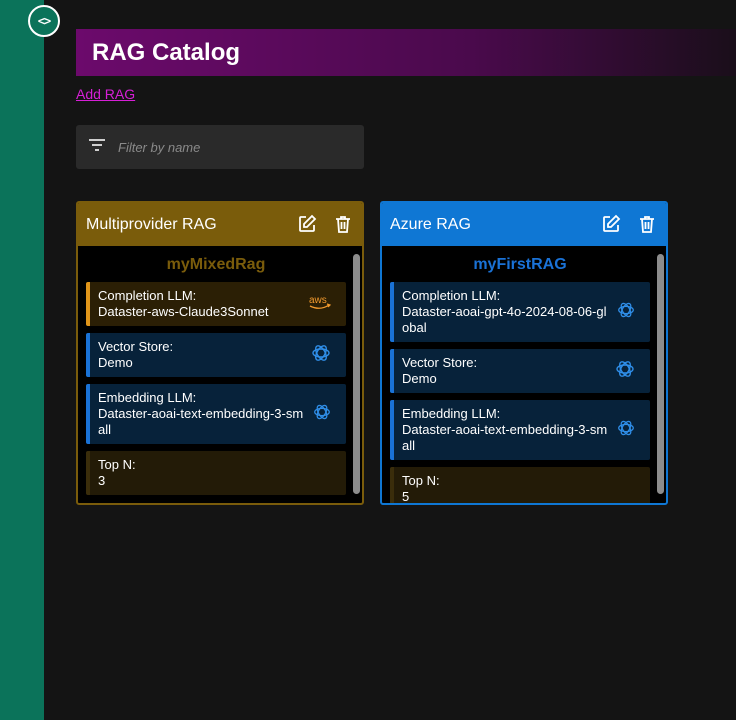  I want to click on top-n-item: Top N: 3, so click(216, 473).